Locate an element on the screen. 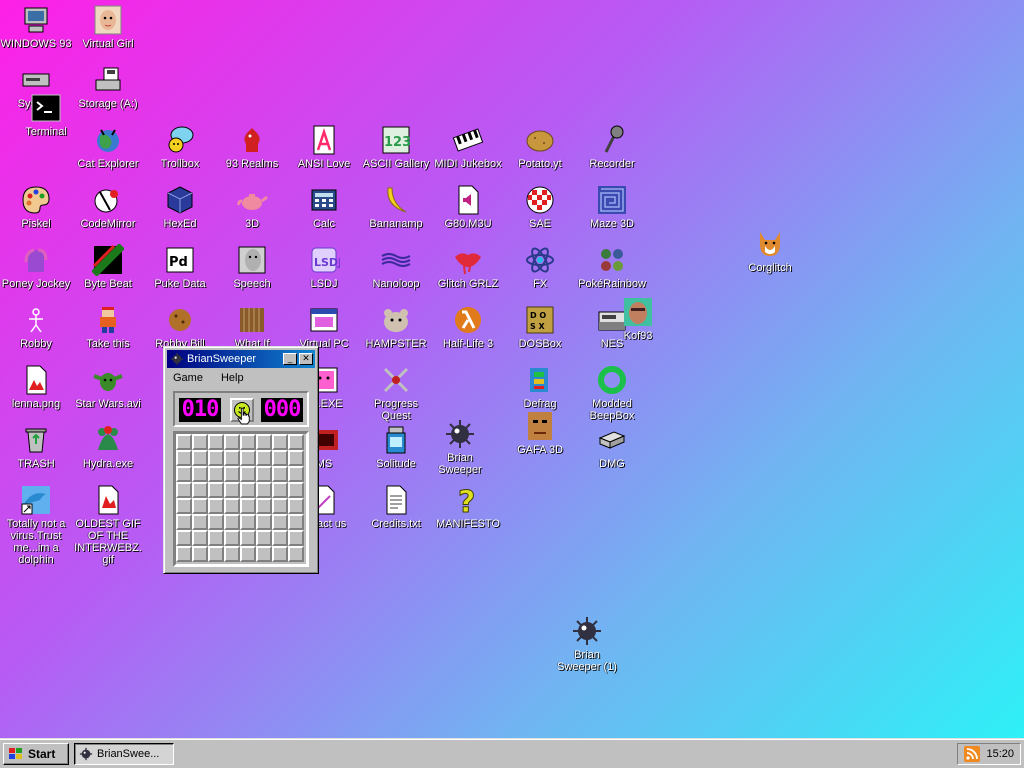 The width and height of the screenshot is (1024, 768). start-button: Start is located at coordinates (36, 754).